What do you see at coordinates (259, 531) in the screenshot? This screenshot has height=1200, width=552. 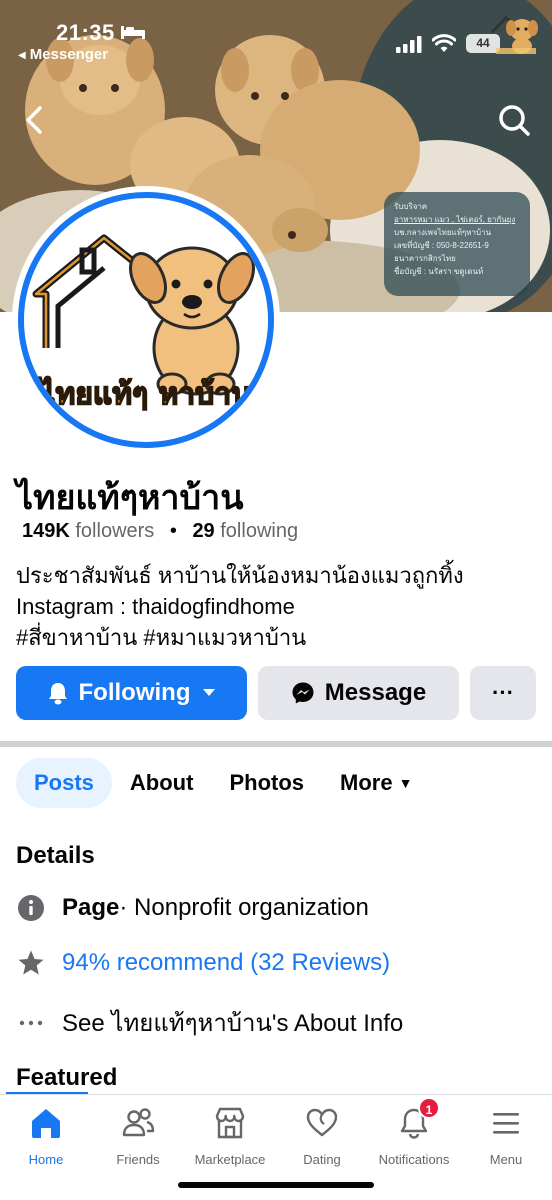 I see `following-label: following` at bounding box center [259, 531].